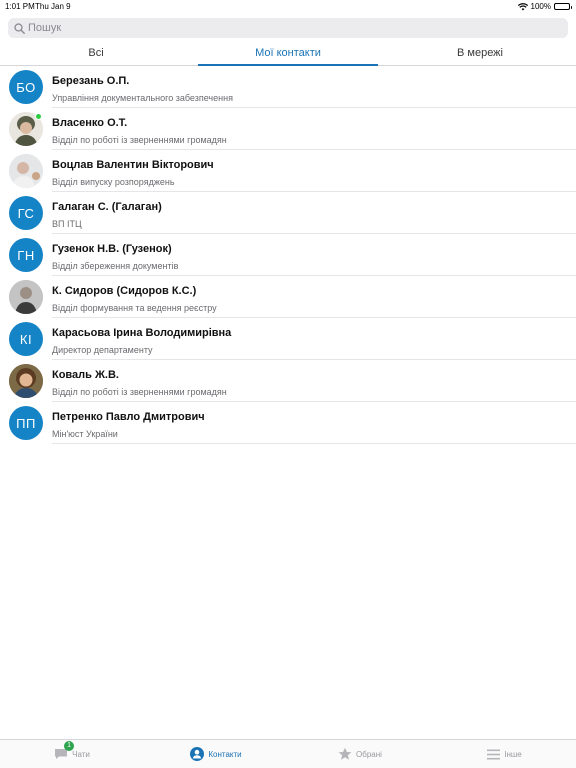 This screenshot has width=576, height=768. Describe the element at coordinates (20, 6) in the screenshot. I see `status-time: 1:01 PM` at that location.